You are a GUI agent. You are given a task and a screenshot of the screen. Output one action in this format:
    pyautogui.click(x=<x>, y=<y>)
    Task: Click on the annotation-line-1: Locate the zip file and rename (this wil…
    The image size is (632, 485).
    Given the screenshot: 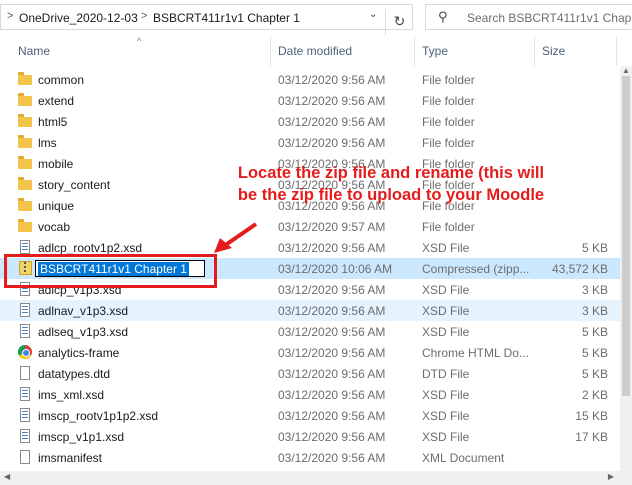 What is the action you would take?
    pyautogui.click(x=391, y=173)
    